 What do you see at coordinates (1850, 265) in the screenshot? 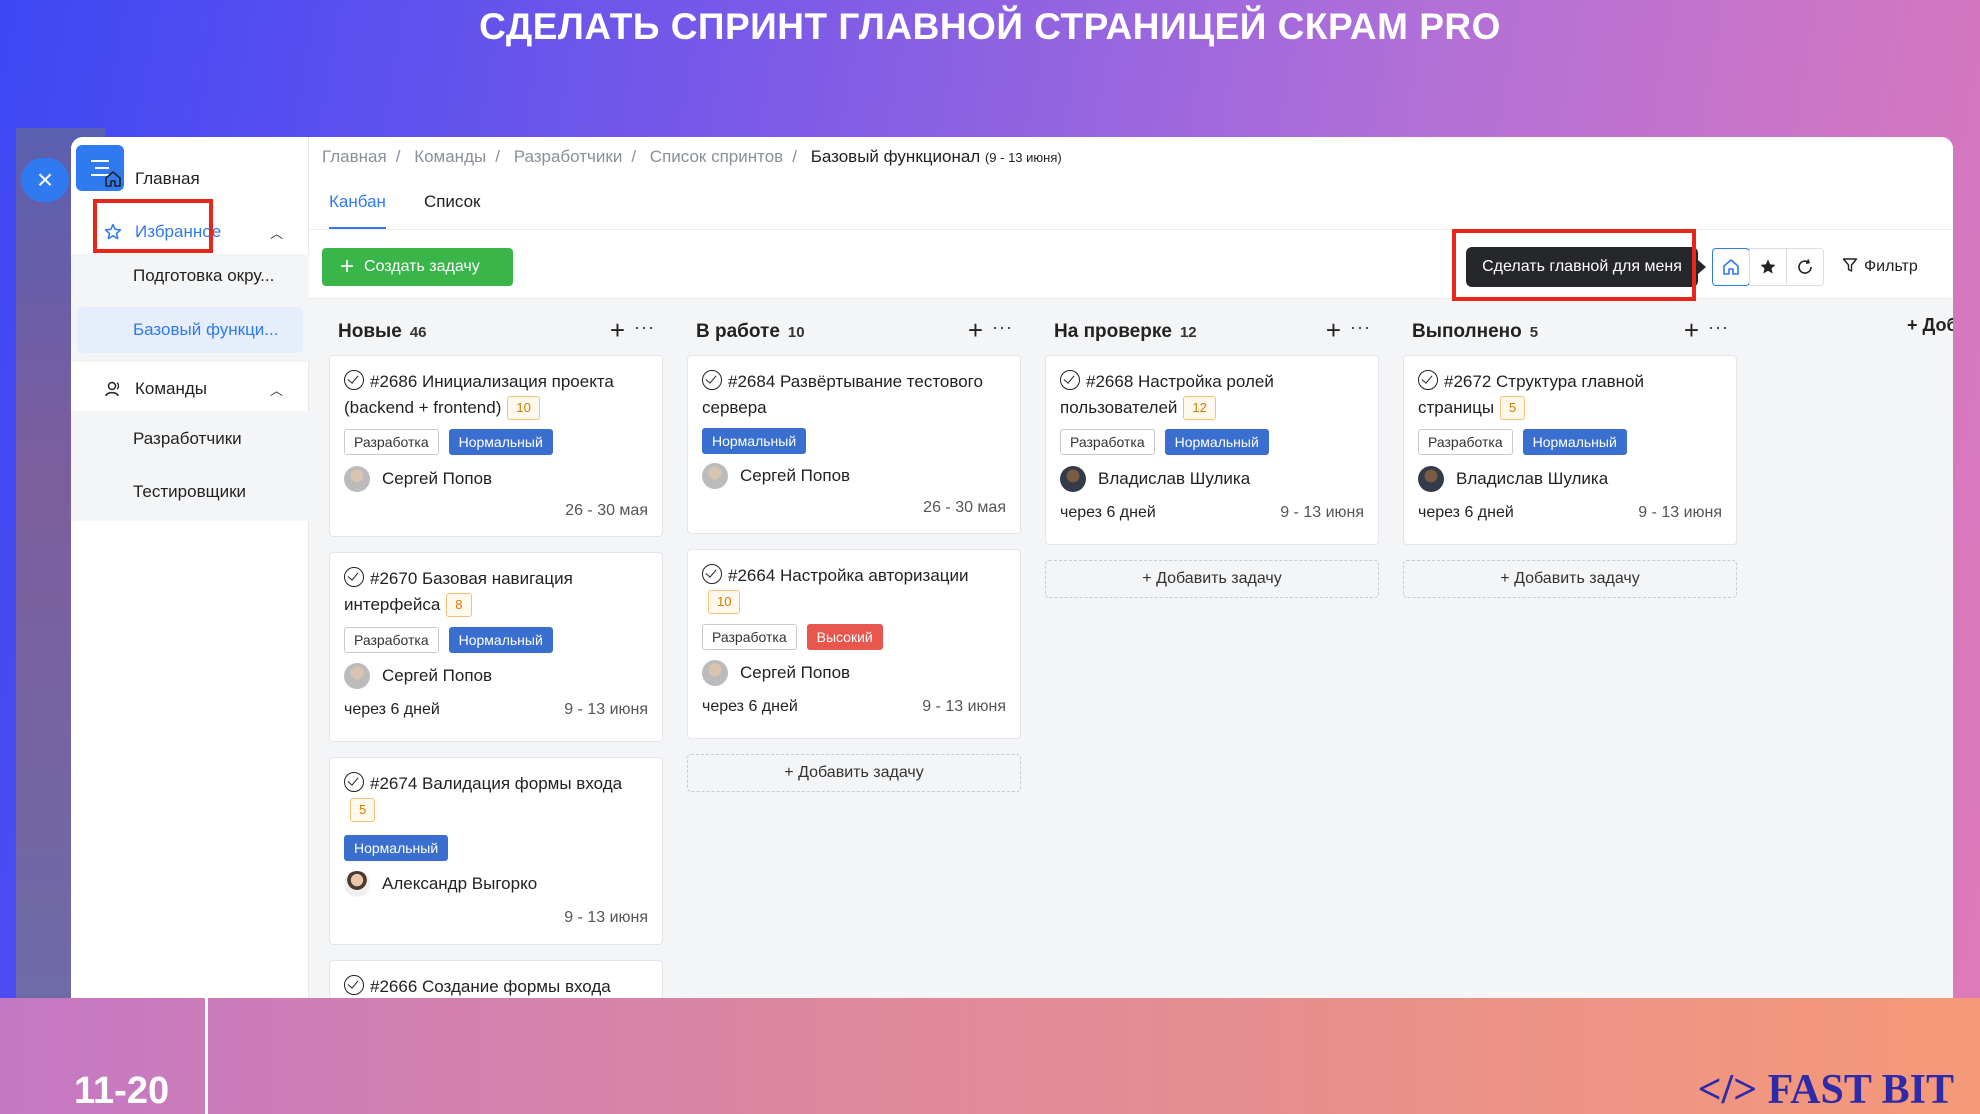
I see `filter-icon` at bounding box center [1850, 265].